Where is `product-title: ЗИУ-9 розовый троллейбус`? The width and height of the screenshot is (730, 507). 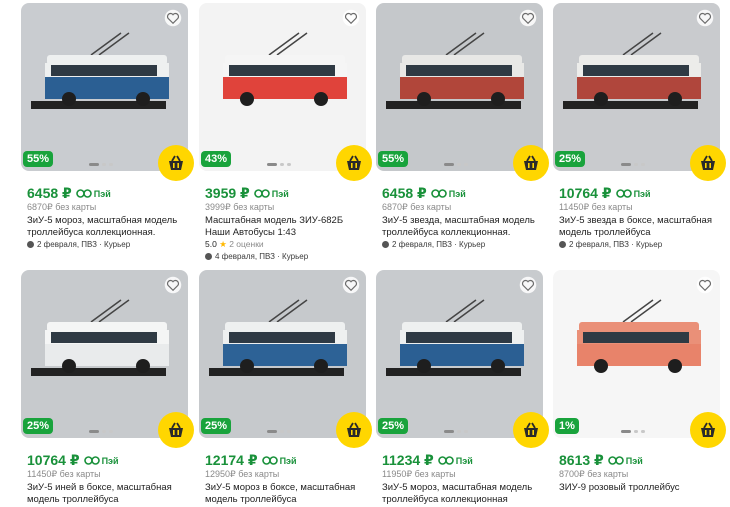
product-title: ЗИУ-9 розовый троллейбус is located at coordinates (639, 494).